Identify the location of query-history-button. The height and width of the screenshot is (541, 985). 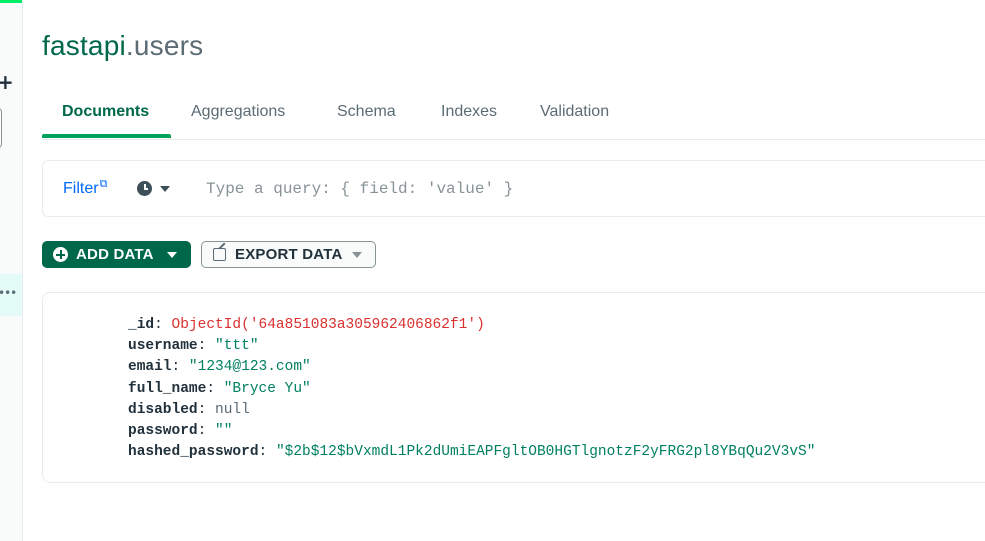
(155, 189).